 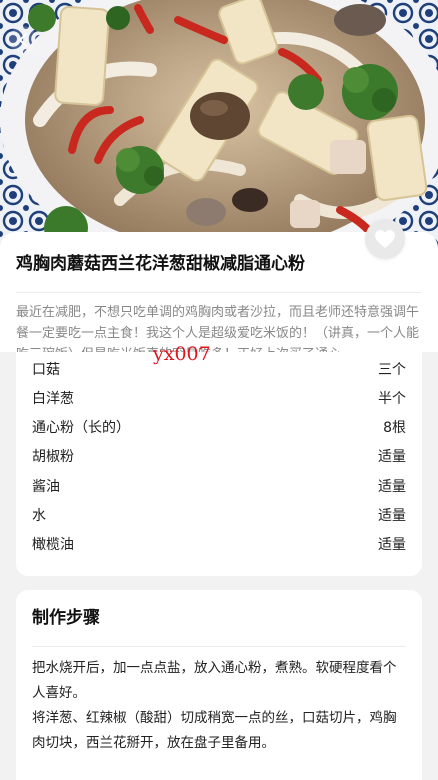 What do you see at coordinates (46, 487) in the screenshot?
I see `ingredient-name: 酱油` at bounding box center [46, 487].